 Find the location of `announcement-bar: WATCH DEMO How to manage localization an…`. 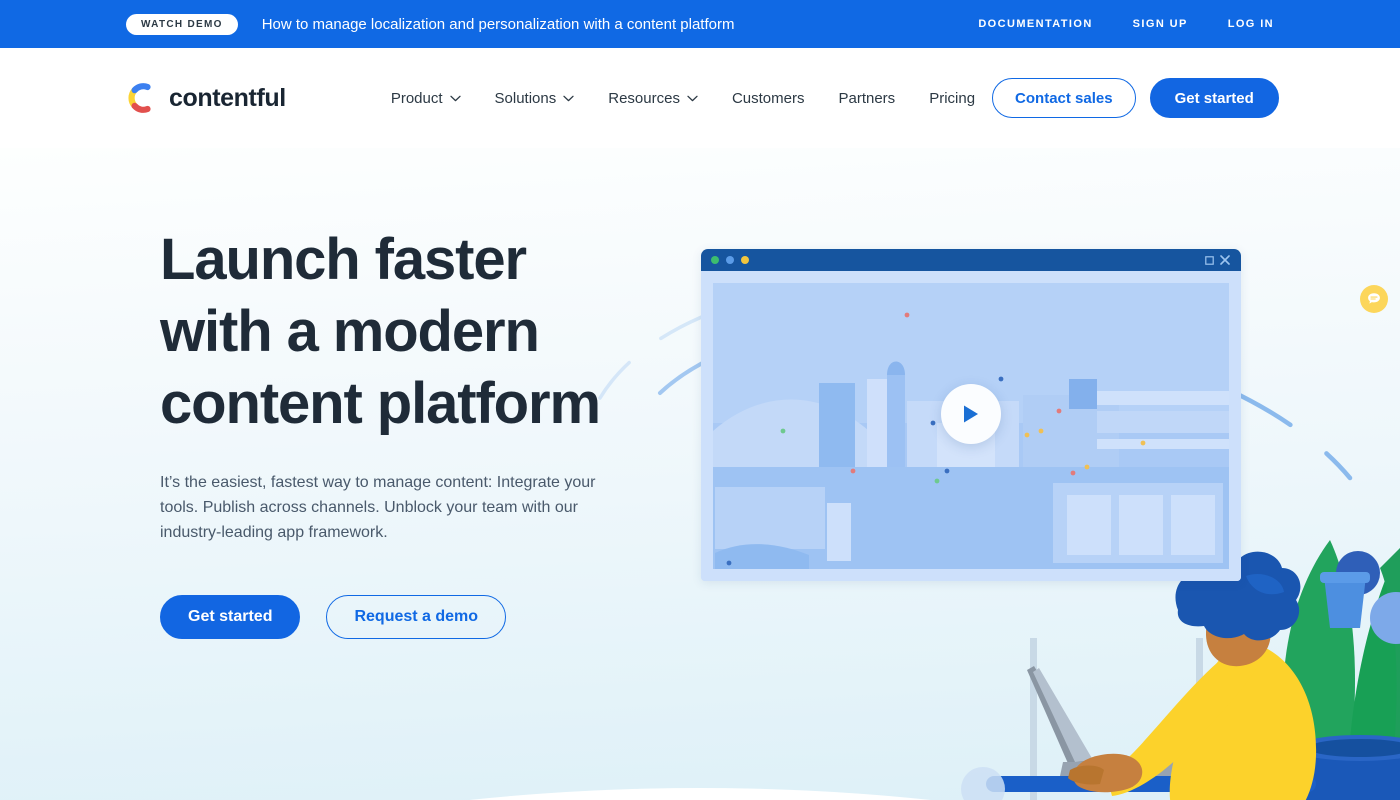

announcement-bar: WATCH DEMO How to manage localization an… is located at coordinates (700, 24).